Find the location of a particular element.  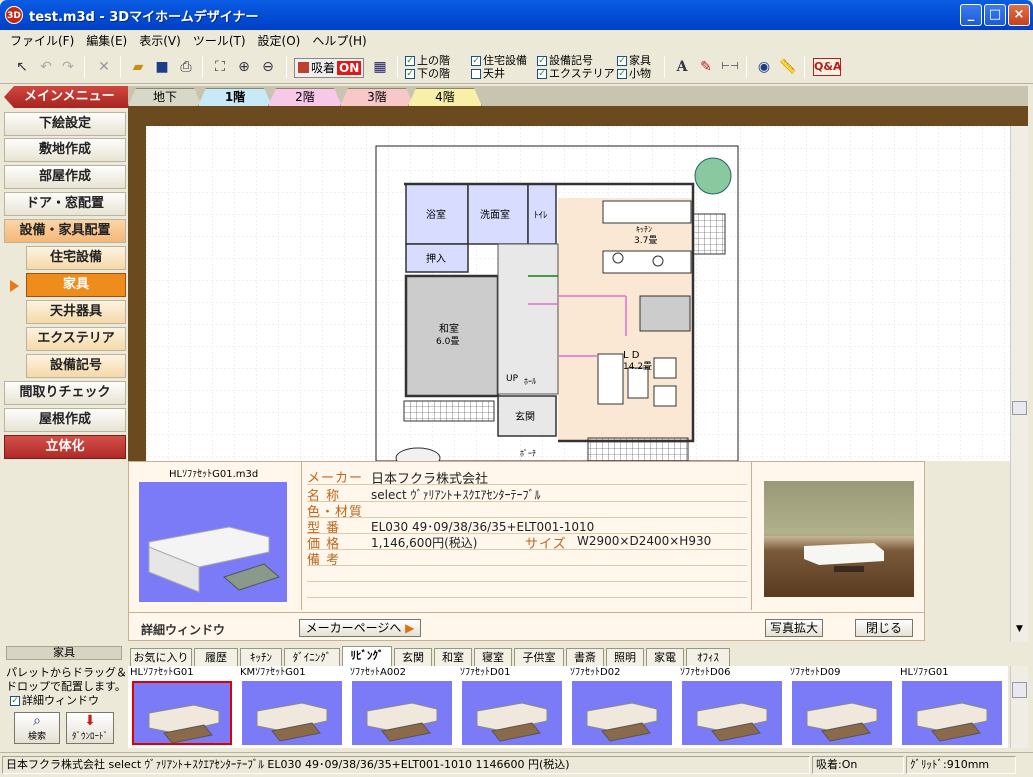

close-detail-button: 閉じる is located at coordinates (884, 628).